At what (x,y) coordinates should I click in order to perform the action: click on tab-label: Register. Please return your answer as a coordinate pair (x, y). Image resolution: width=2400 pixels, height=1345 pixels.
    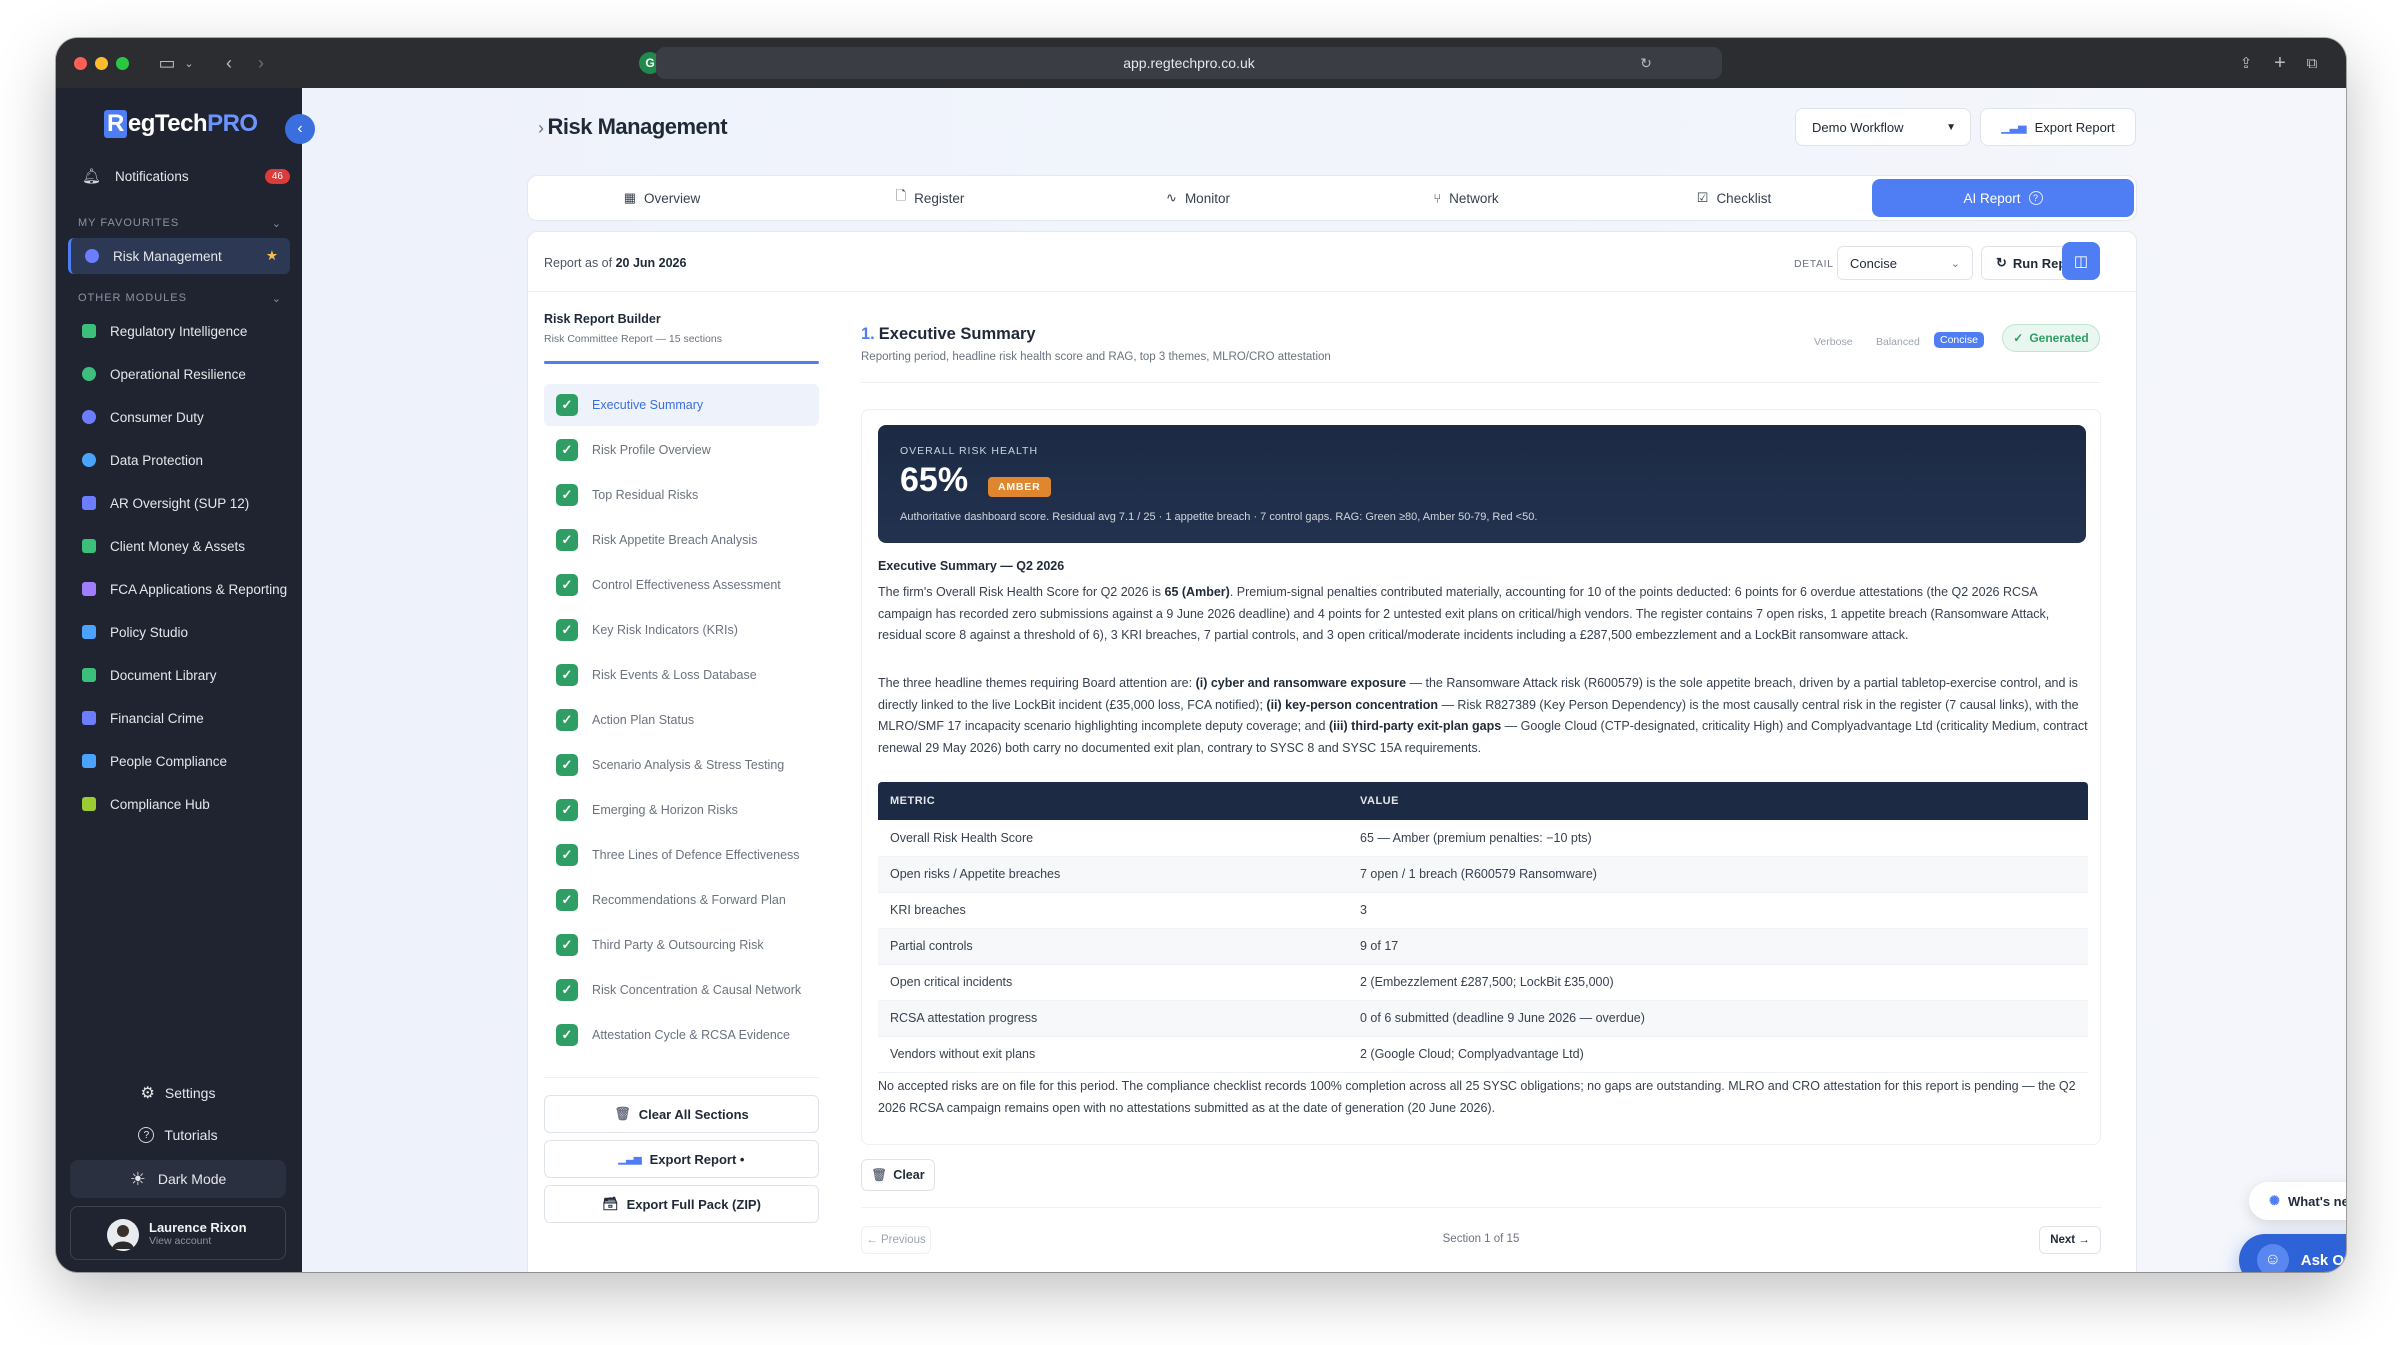
    Looking at the image, I should click on (939, 198).